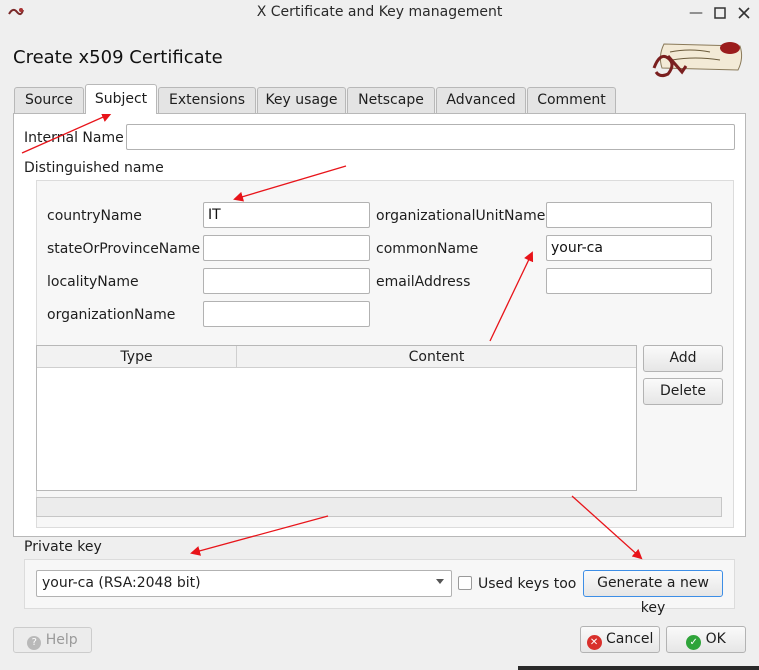  I want to click on distinguished-name-label: Distinguished name, so click(94, 168).